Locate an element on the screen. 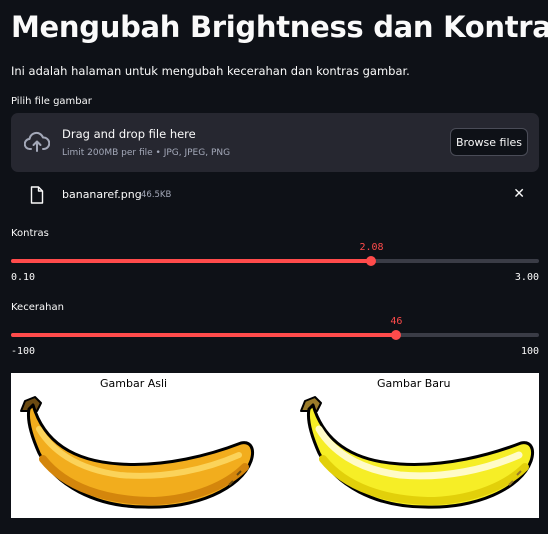 The image size is (548, 534). file-size: 46.5KB is located at coordinates (156, 195).